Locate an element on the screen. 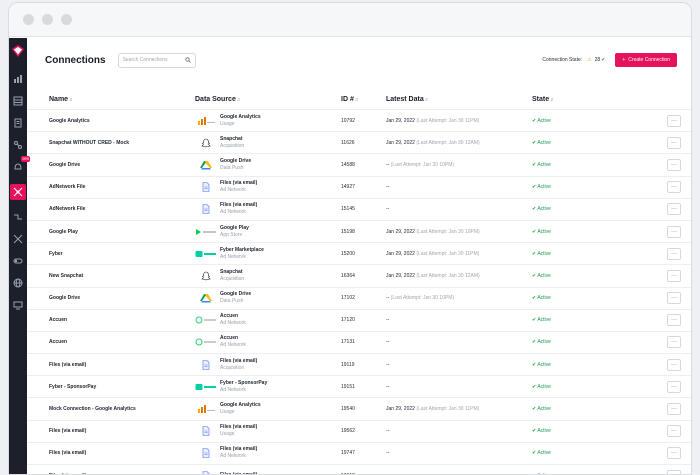 The image size is (700, 475). column-header-name: Name ⇵ is located at coordinates (122, 99).